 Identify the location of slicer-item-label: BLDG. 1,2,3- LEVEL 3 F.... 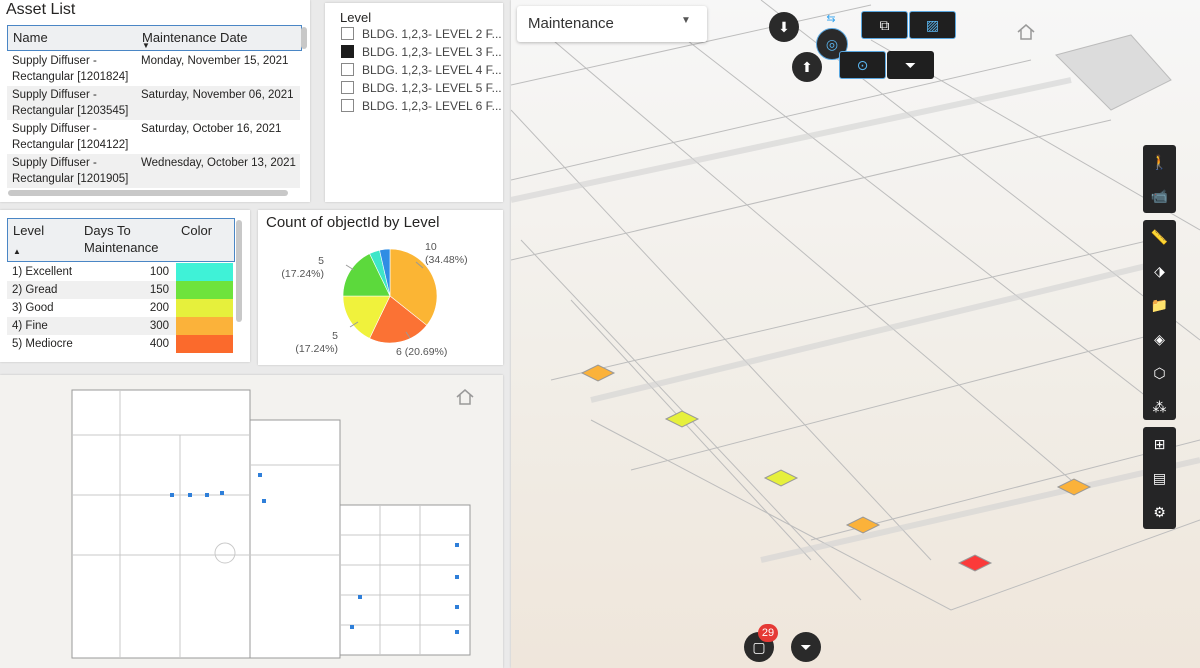
(432, 52).